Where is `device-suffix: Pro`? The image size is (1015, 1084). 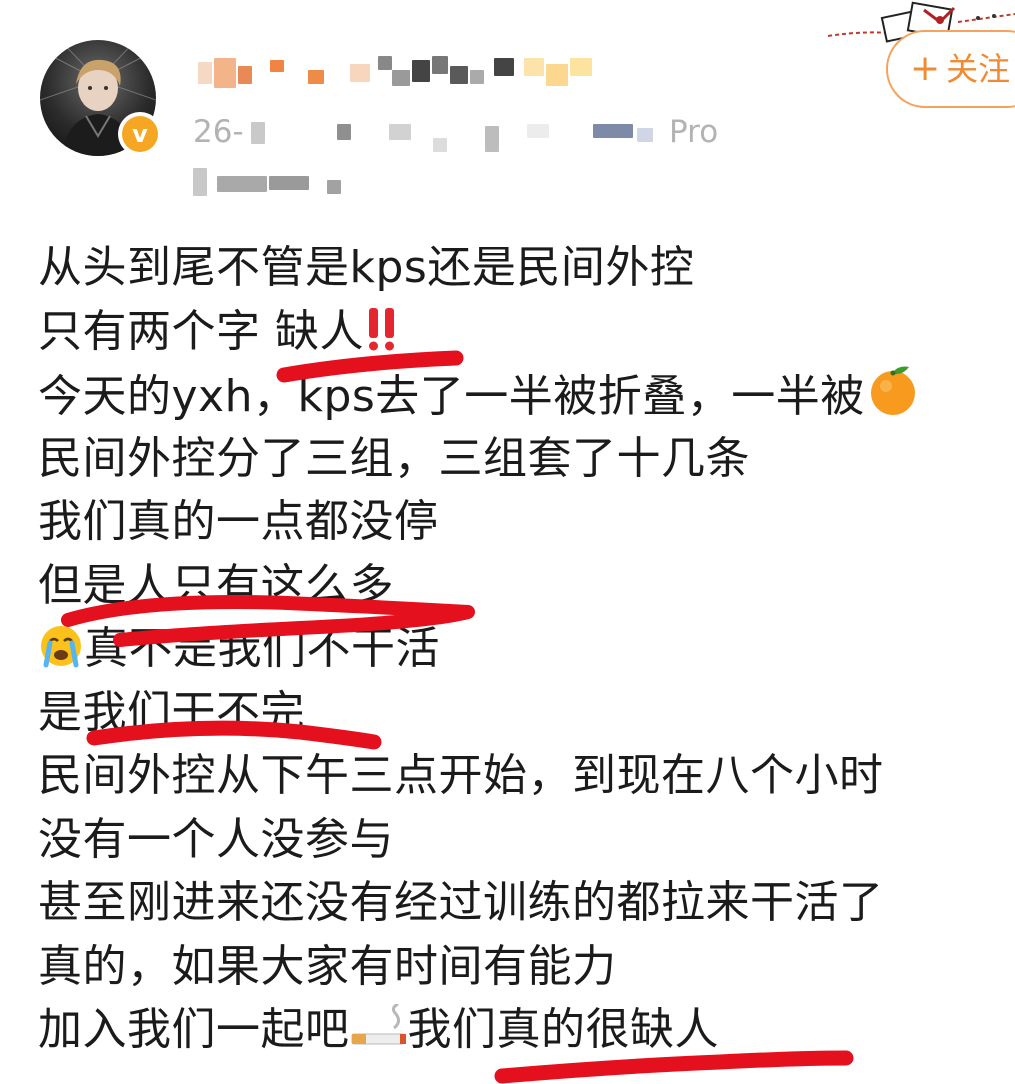
device-suffix: Pro is located at coordinates (694, 132).